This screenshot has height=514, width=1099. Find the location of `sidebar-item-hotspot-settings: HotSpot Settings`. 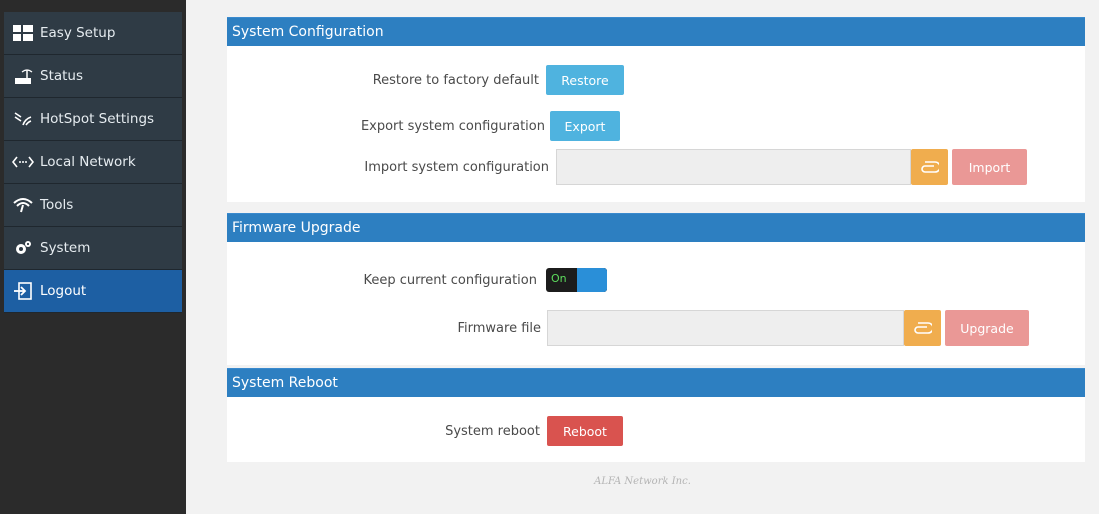

sidebar-item-hotspot-settings: HotSpot Settings is located at coordinates (93, 119).